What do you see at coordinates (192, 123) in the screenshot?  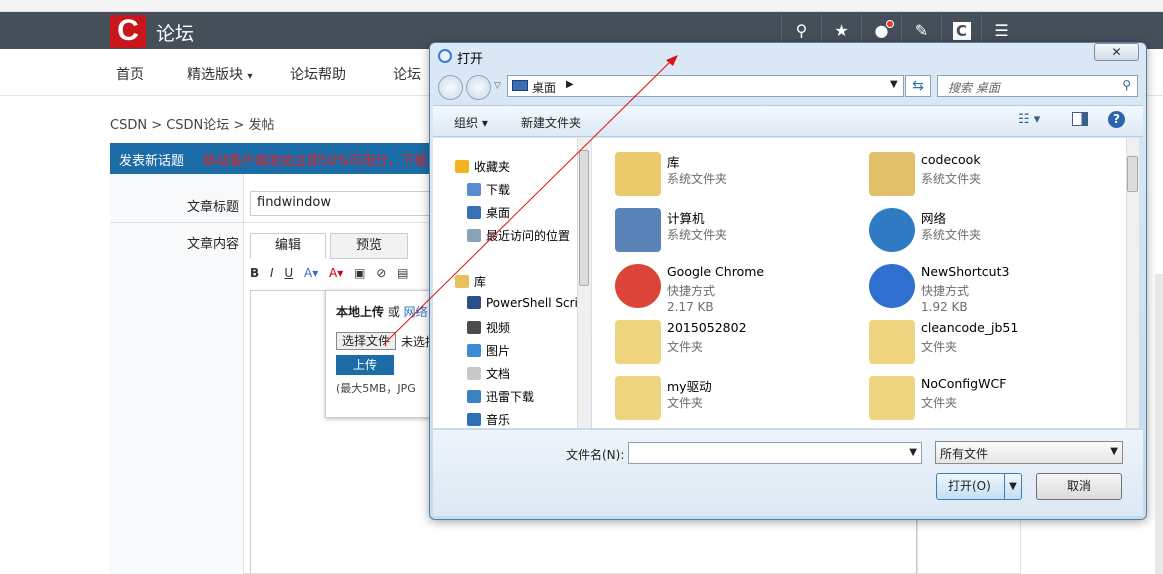 I see `breadcrumb: CSDN > CSDN论坛 > 发帖` at bounding box center [192, 123].